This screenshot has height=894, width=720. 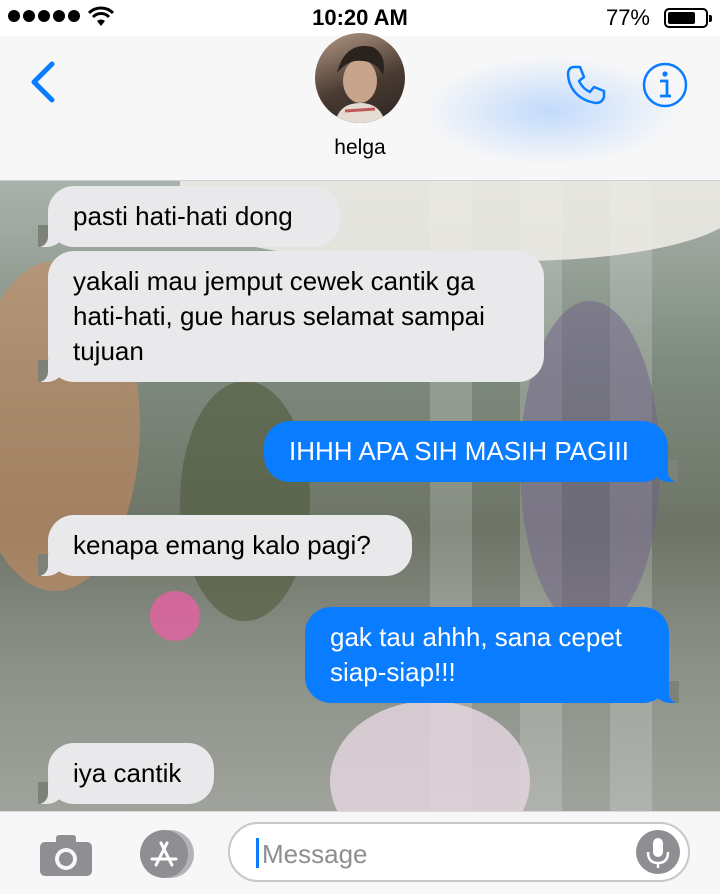 I want to click on message-placeholder: Message, so click(x=315, y=854).